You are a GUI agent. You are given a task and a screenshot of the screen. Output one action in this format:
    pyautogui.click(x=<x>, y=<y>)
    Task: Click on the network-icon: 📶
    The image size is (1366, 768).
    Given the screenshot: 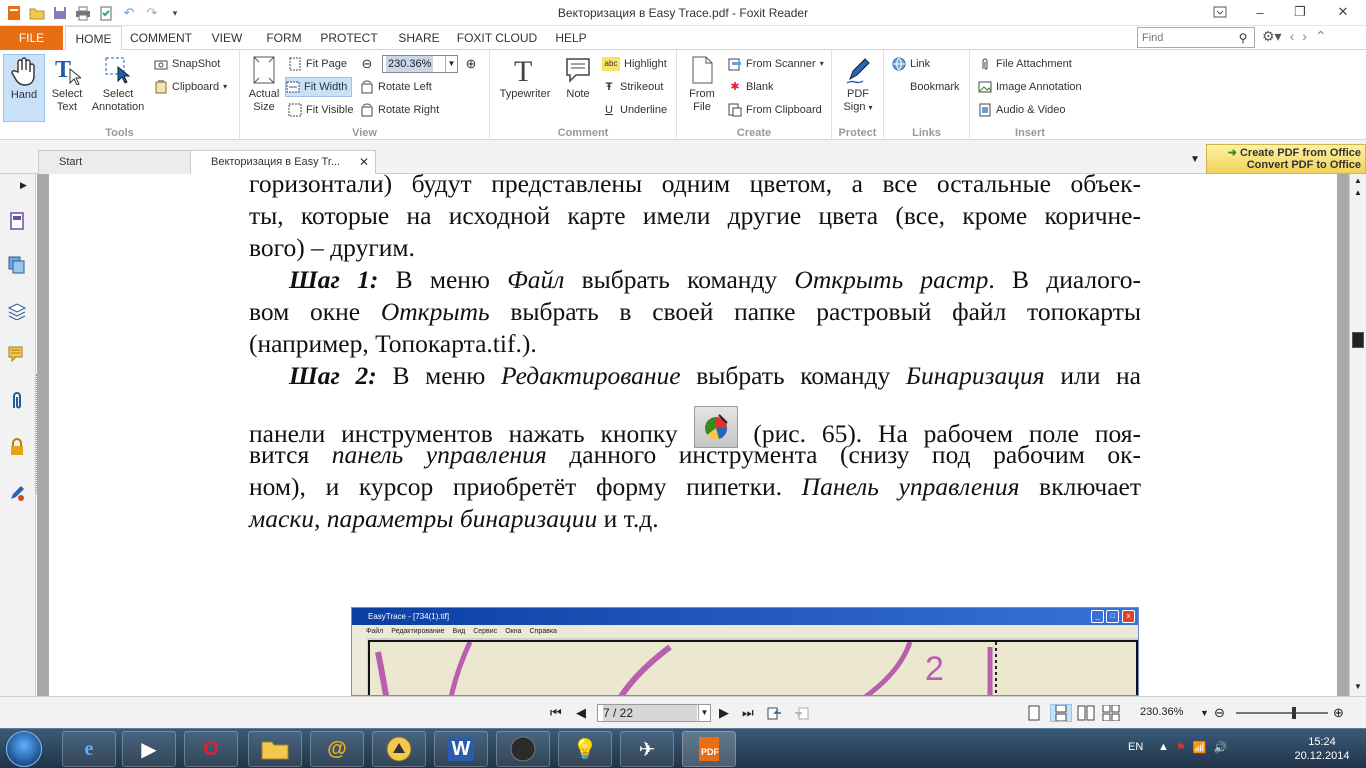 What is the action you would take?
    pyautogui.click(x=1200, y=747)
    